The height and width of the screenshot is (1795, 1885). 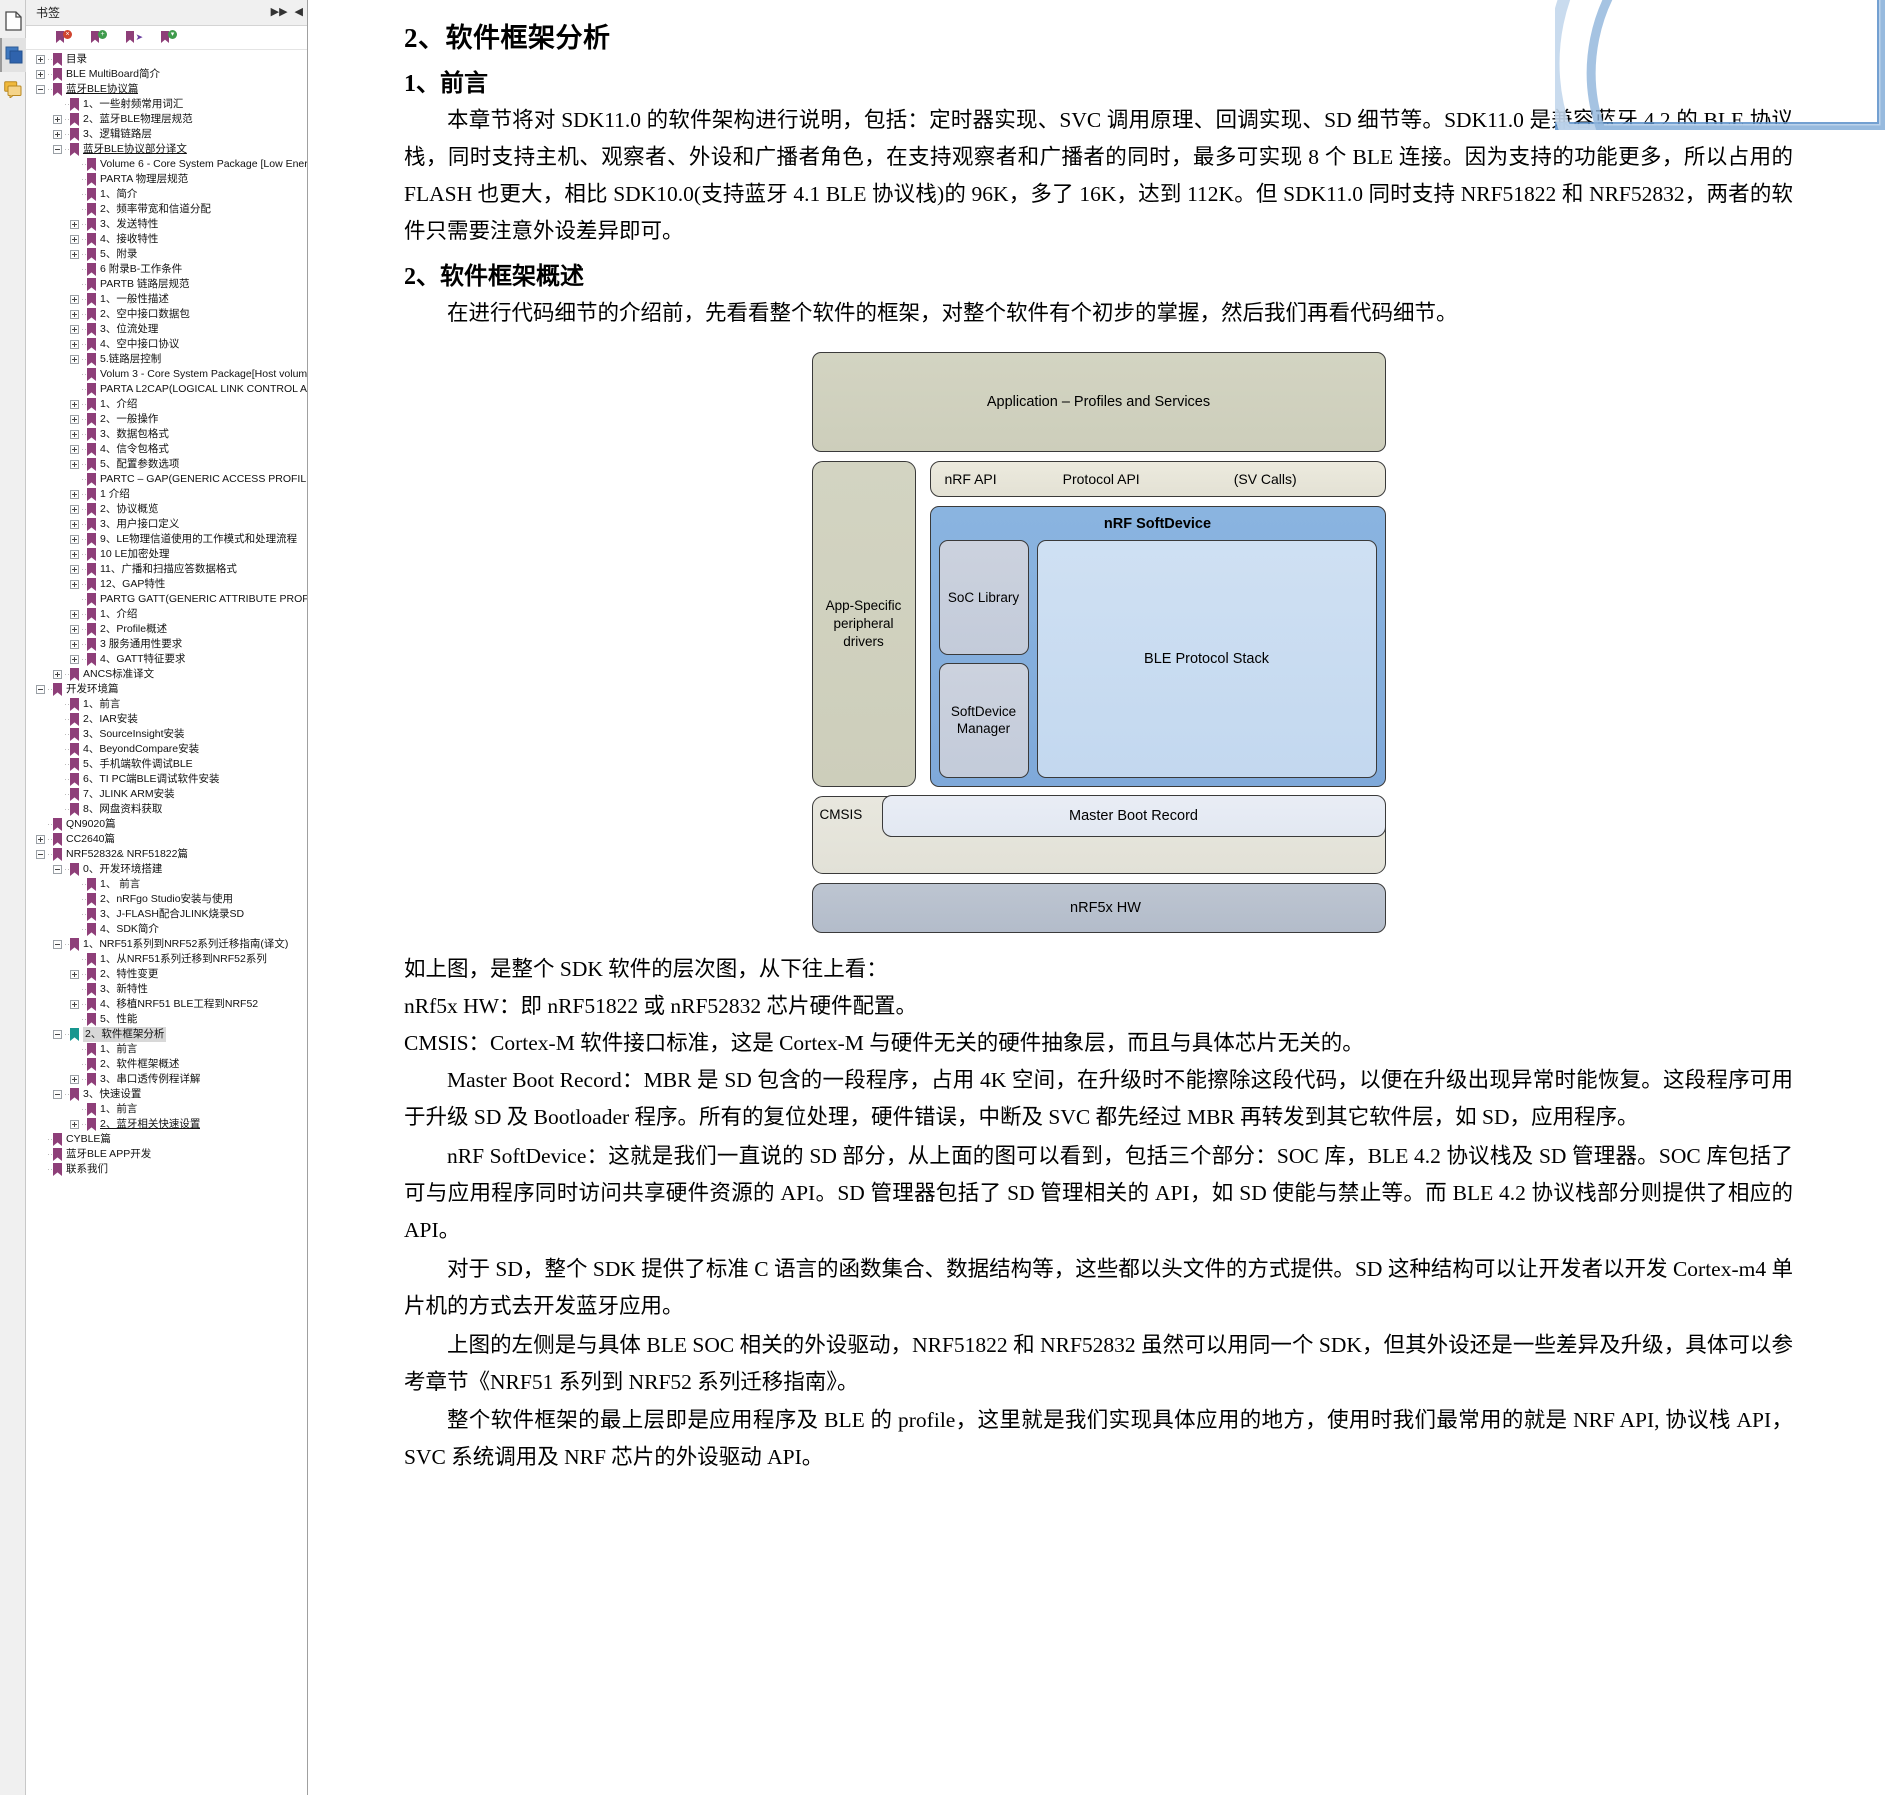 What do you see at coordinates (166, 869) in the screenshot?
I see `bookmark-item: ·· 0、开发环境搭建` at bounding box center [166, 869].